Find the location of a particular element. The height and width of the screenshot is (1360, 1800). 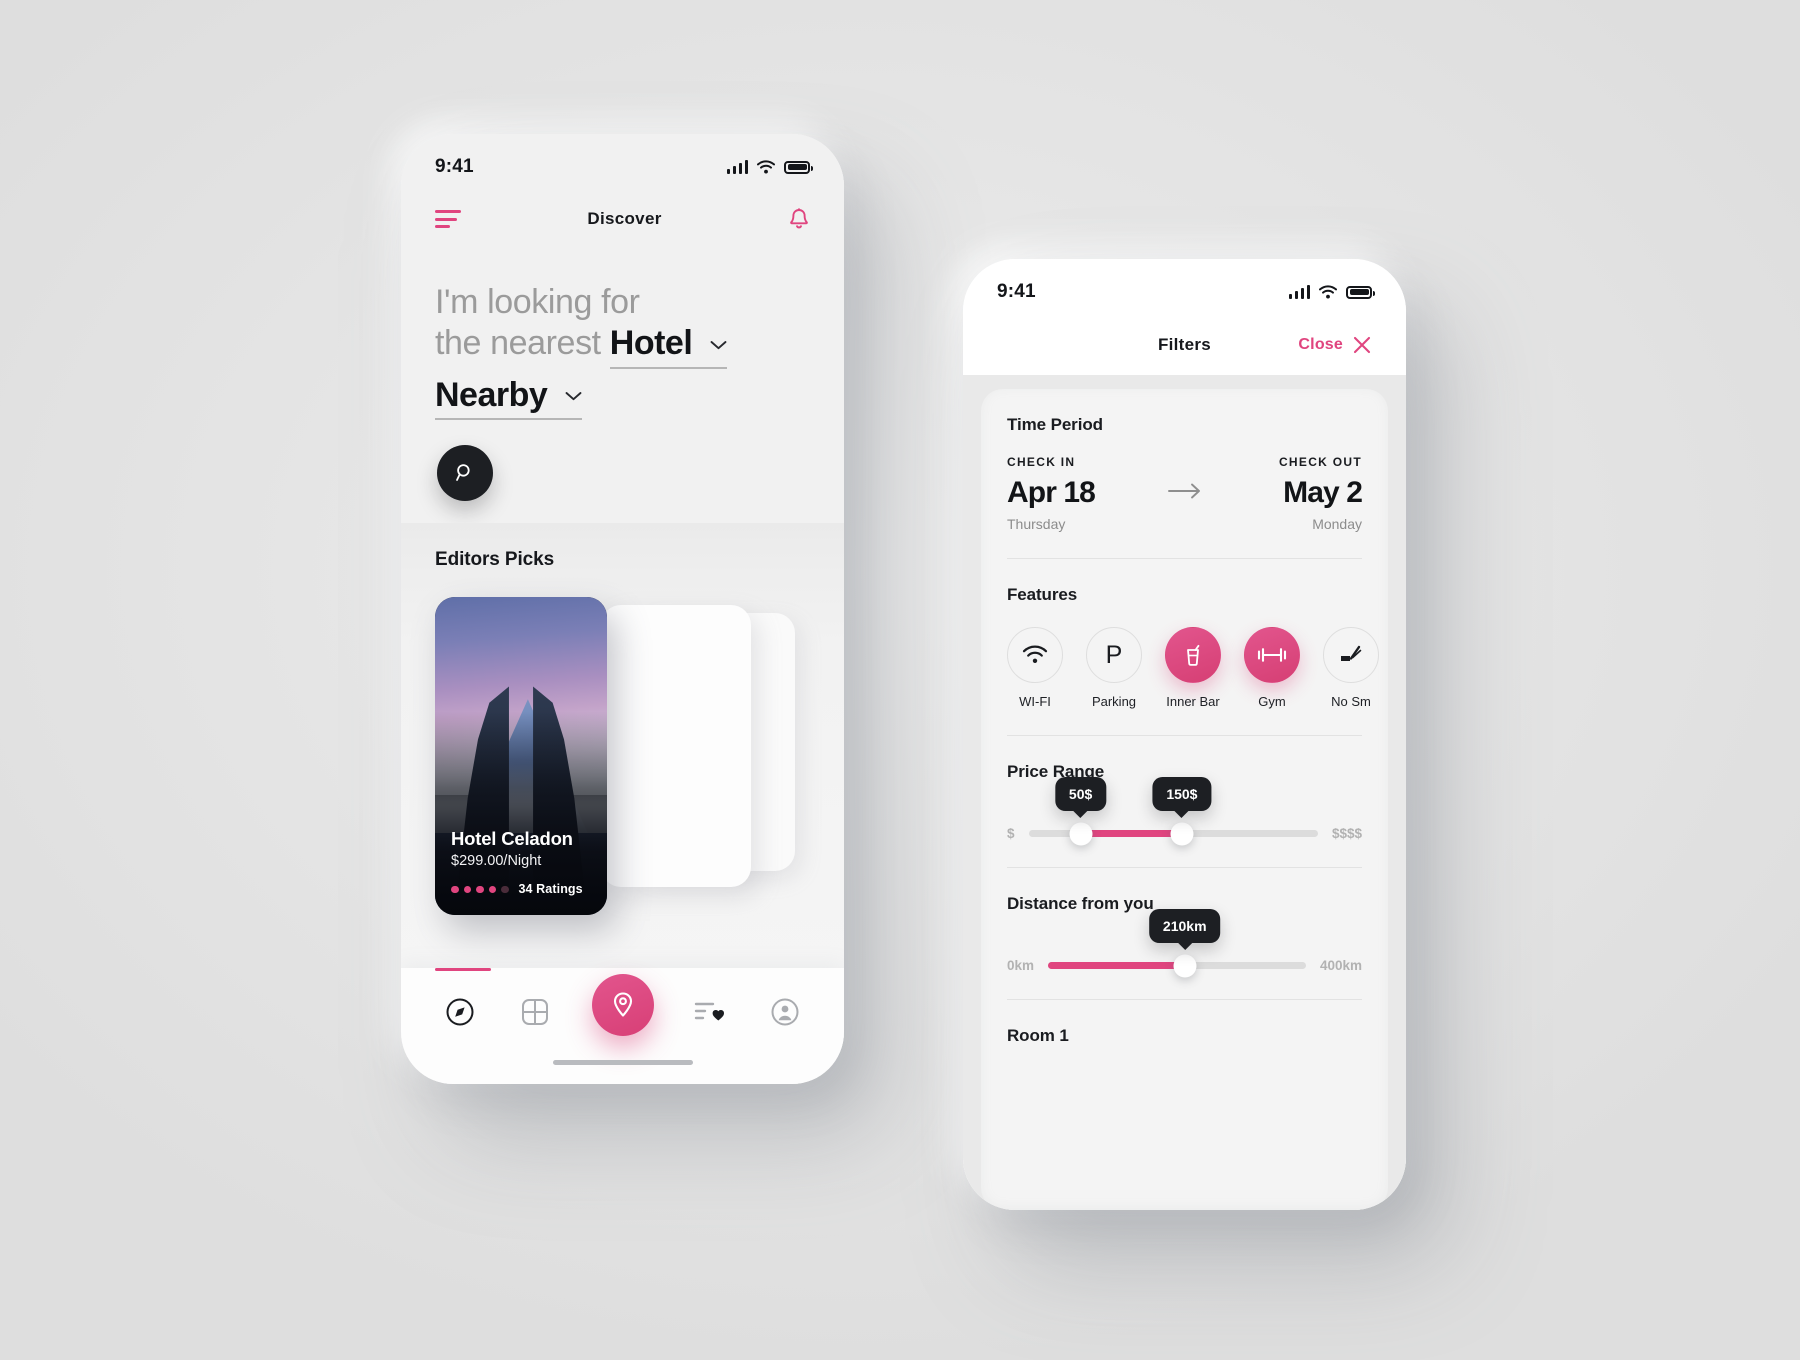

check-in-block: CHECK IN Apr 18 Thursday is located at coordinates (1067, 493).